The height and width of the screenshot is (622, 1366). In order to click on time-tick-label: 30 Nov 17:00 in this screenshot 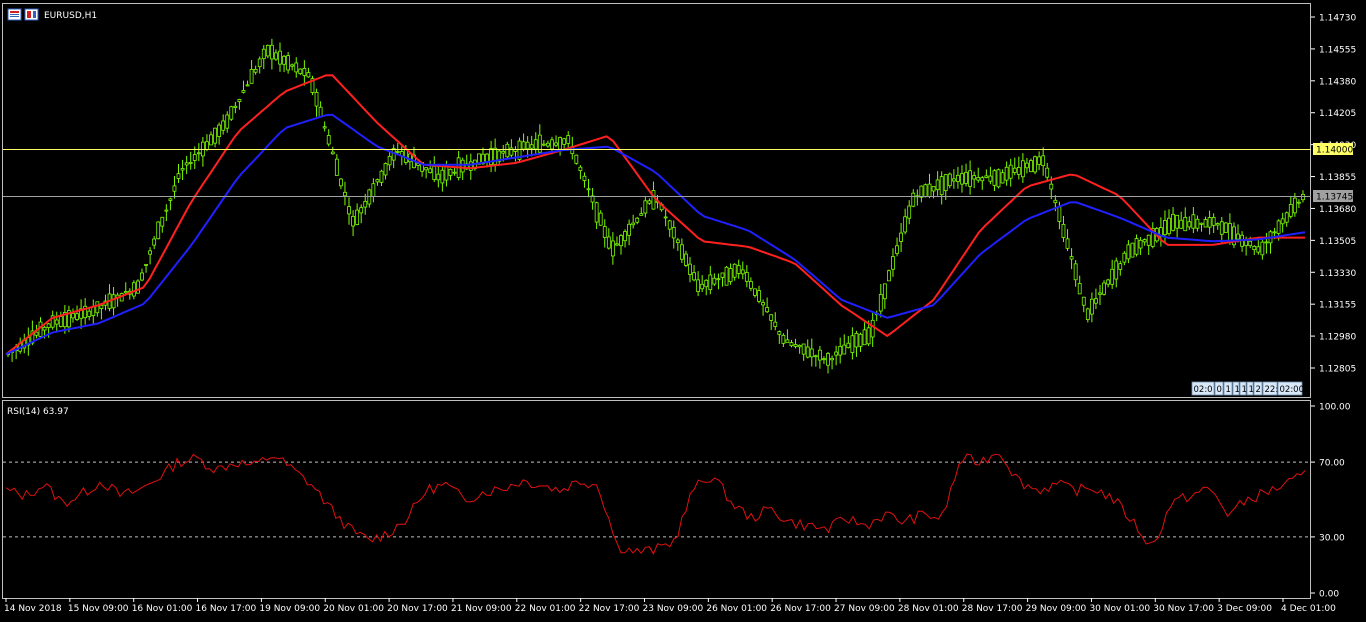, I will do `click(1183, 609)`.